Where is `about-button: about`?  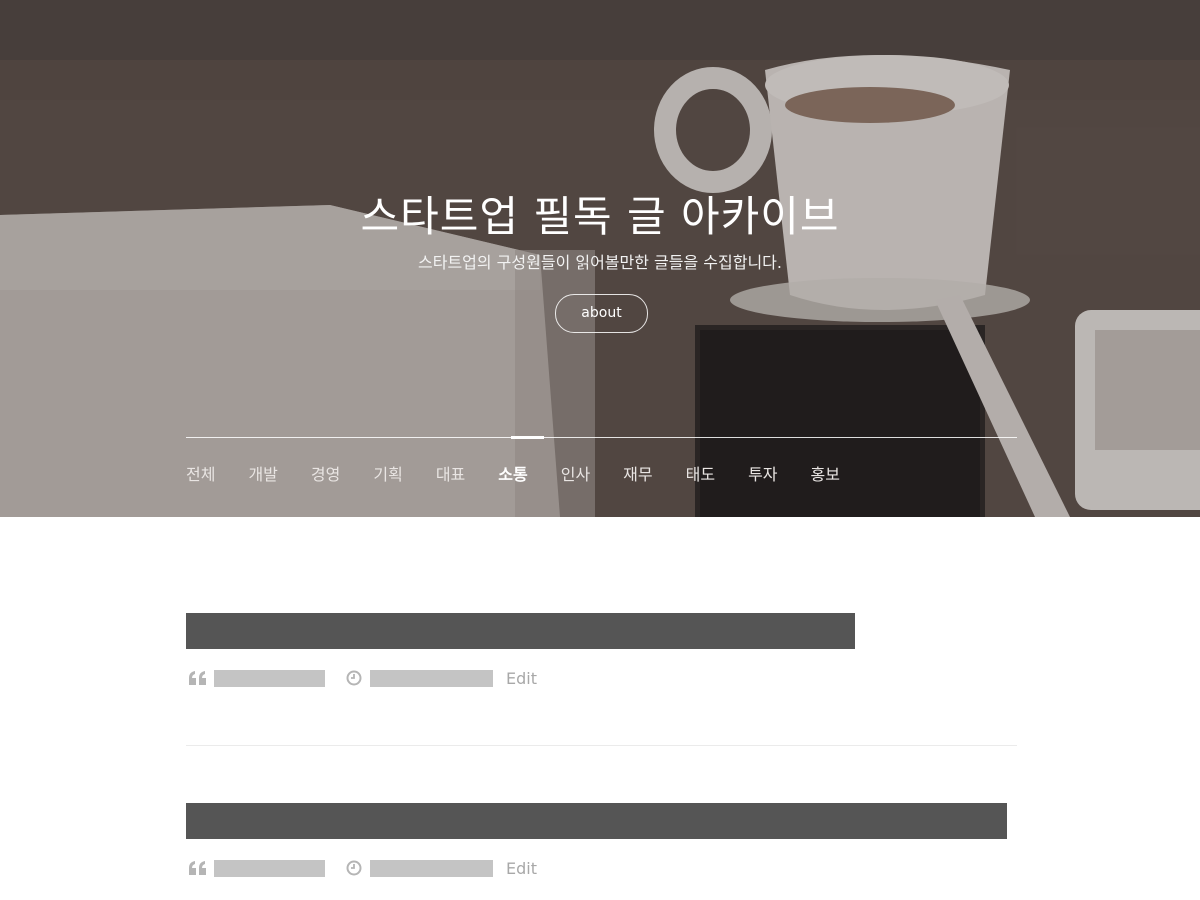 about-button: about is located at coordinates (601, 313).